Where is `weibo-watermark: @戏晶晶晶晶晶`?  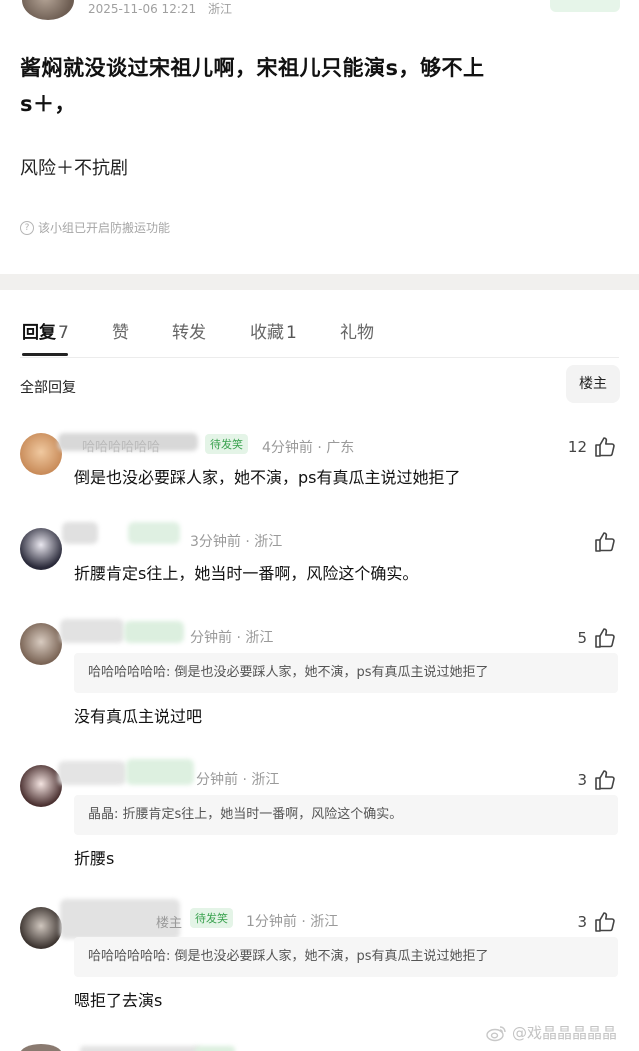
weibo-watermark: @戏晶晶晶晶晶 is located at coordinates (551, 1032).